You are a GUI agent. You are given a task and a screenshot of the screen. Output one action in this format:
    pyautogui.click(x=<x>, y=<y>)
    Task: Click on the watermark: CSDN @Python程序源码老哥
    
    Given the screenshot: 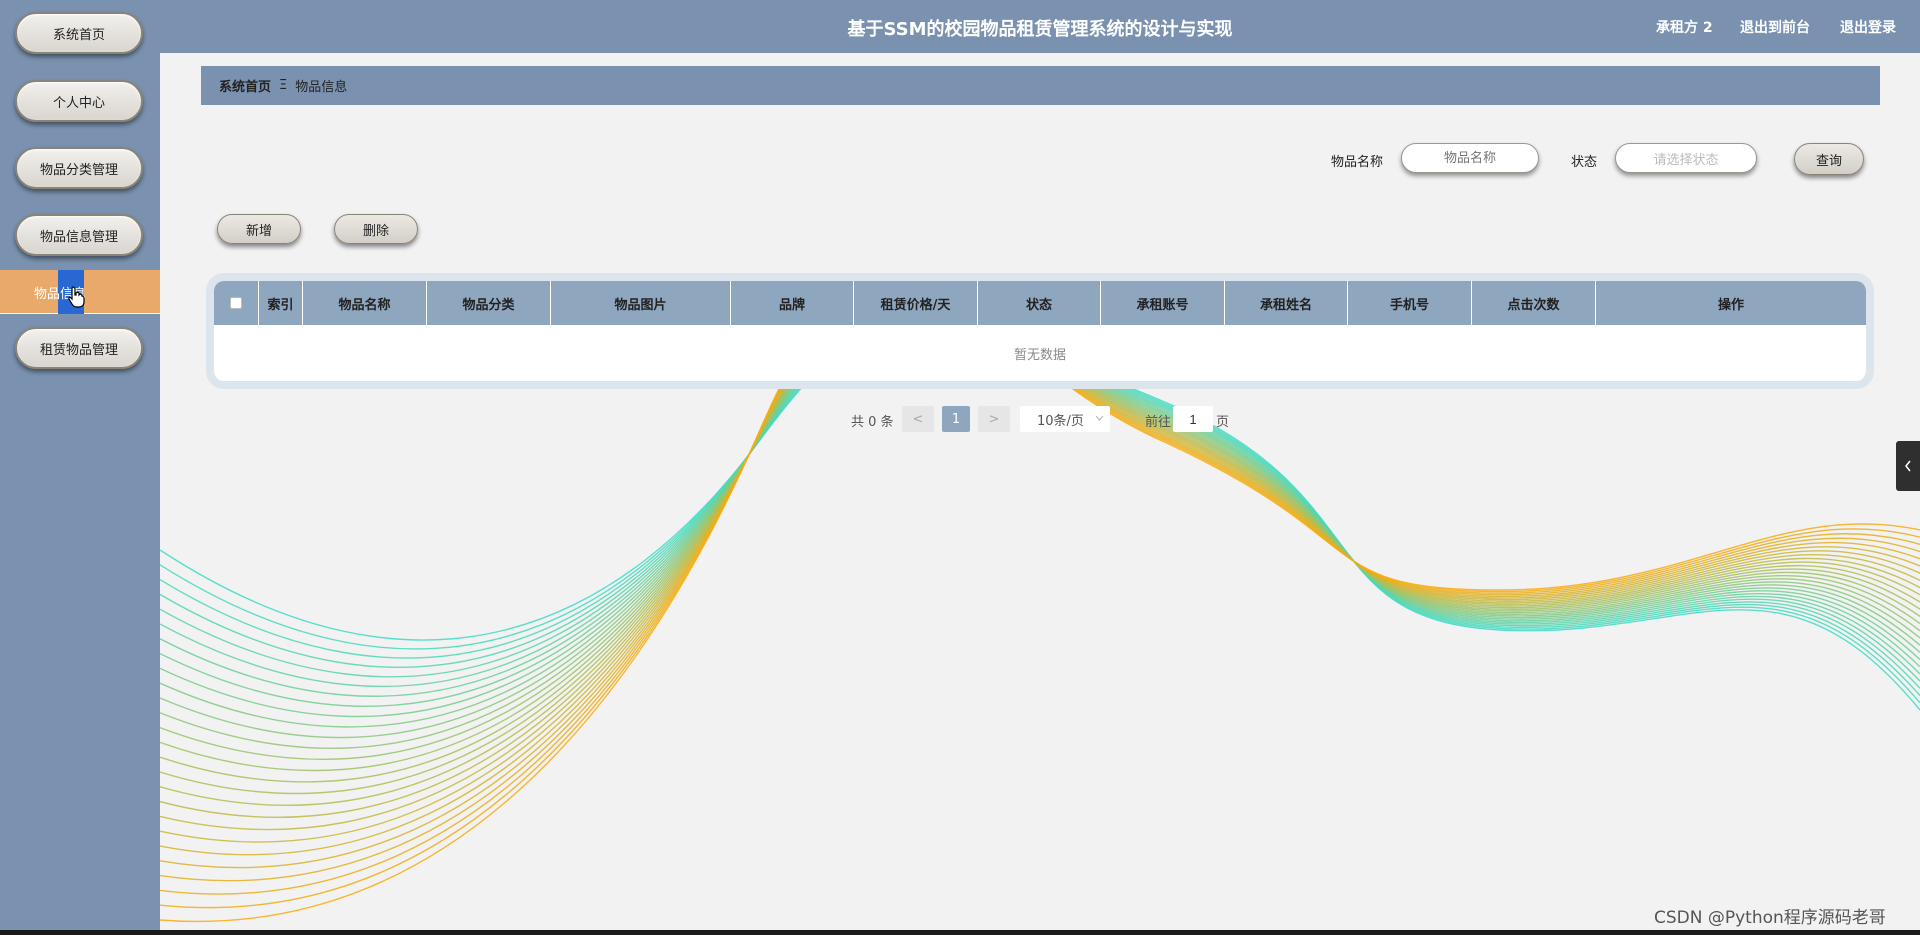 What is the action you would take?
    pyautogui.click(x=1770, y=918)
    